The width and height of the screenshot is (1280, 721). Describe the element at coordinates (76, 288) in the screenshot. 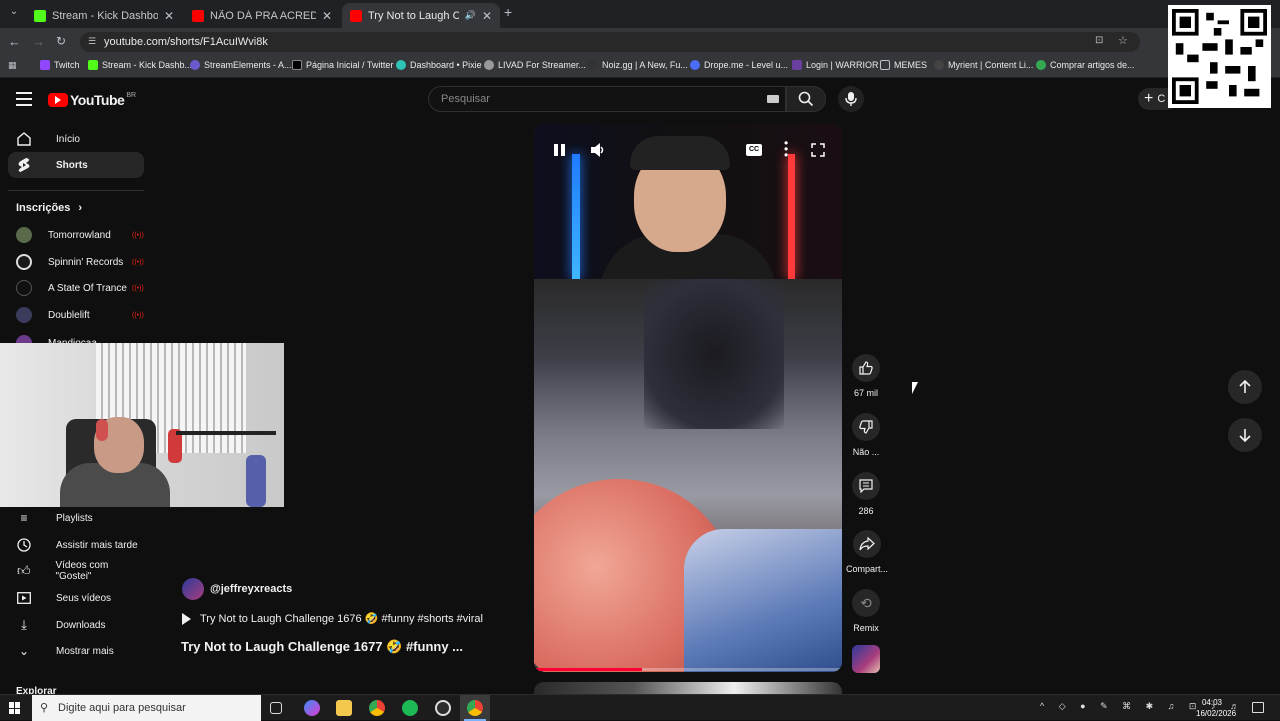

I see `sidebar-sub-asot: A State Of Trance ((•))` at that location.